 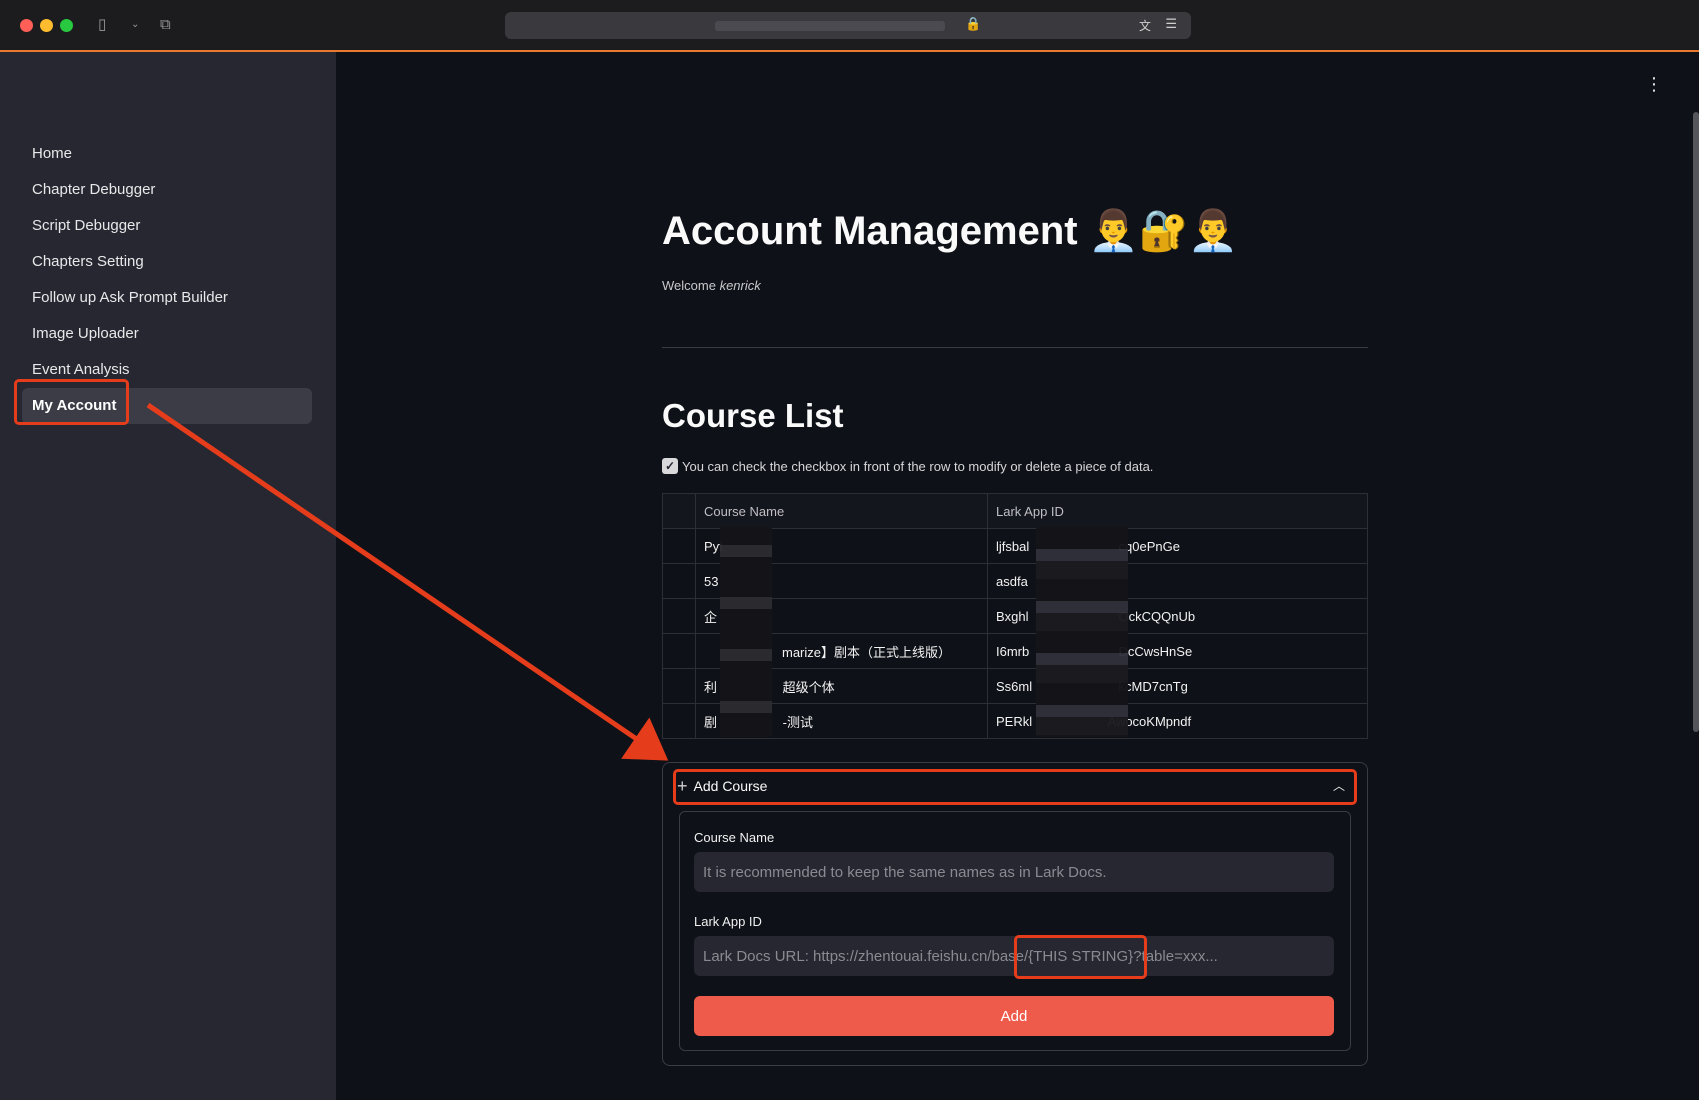 I want to click on row-select-header, so click(x=679, y=511).